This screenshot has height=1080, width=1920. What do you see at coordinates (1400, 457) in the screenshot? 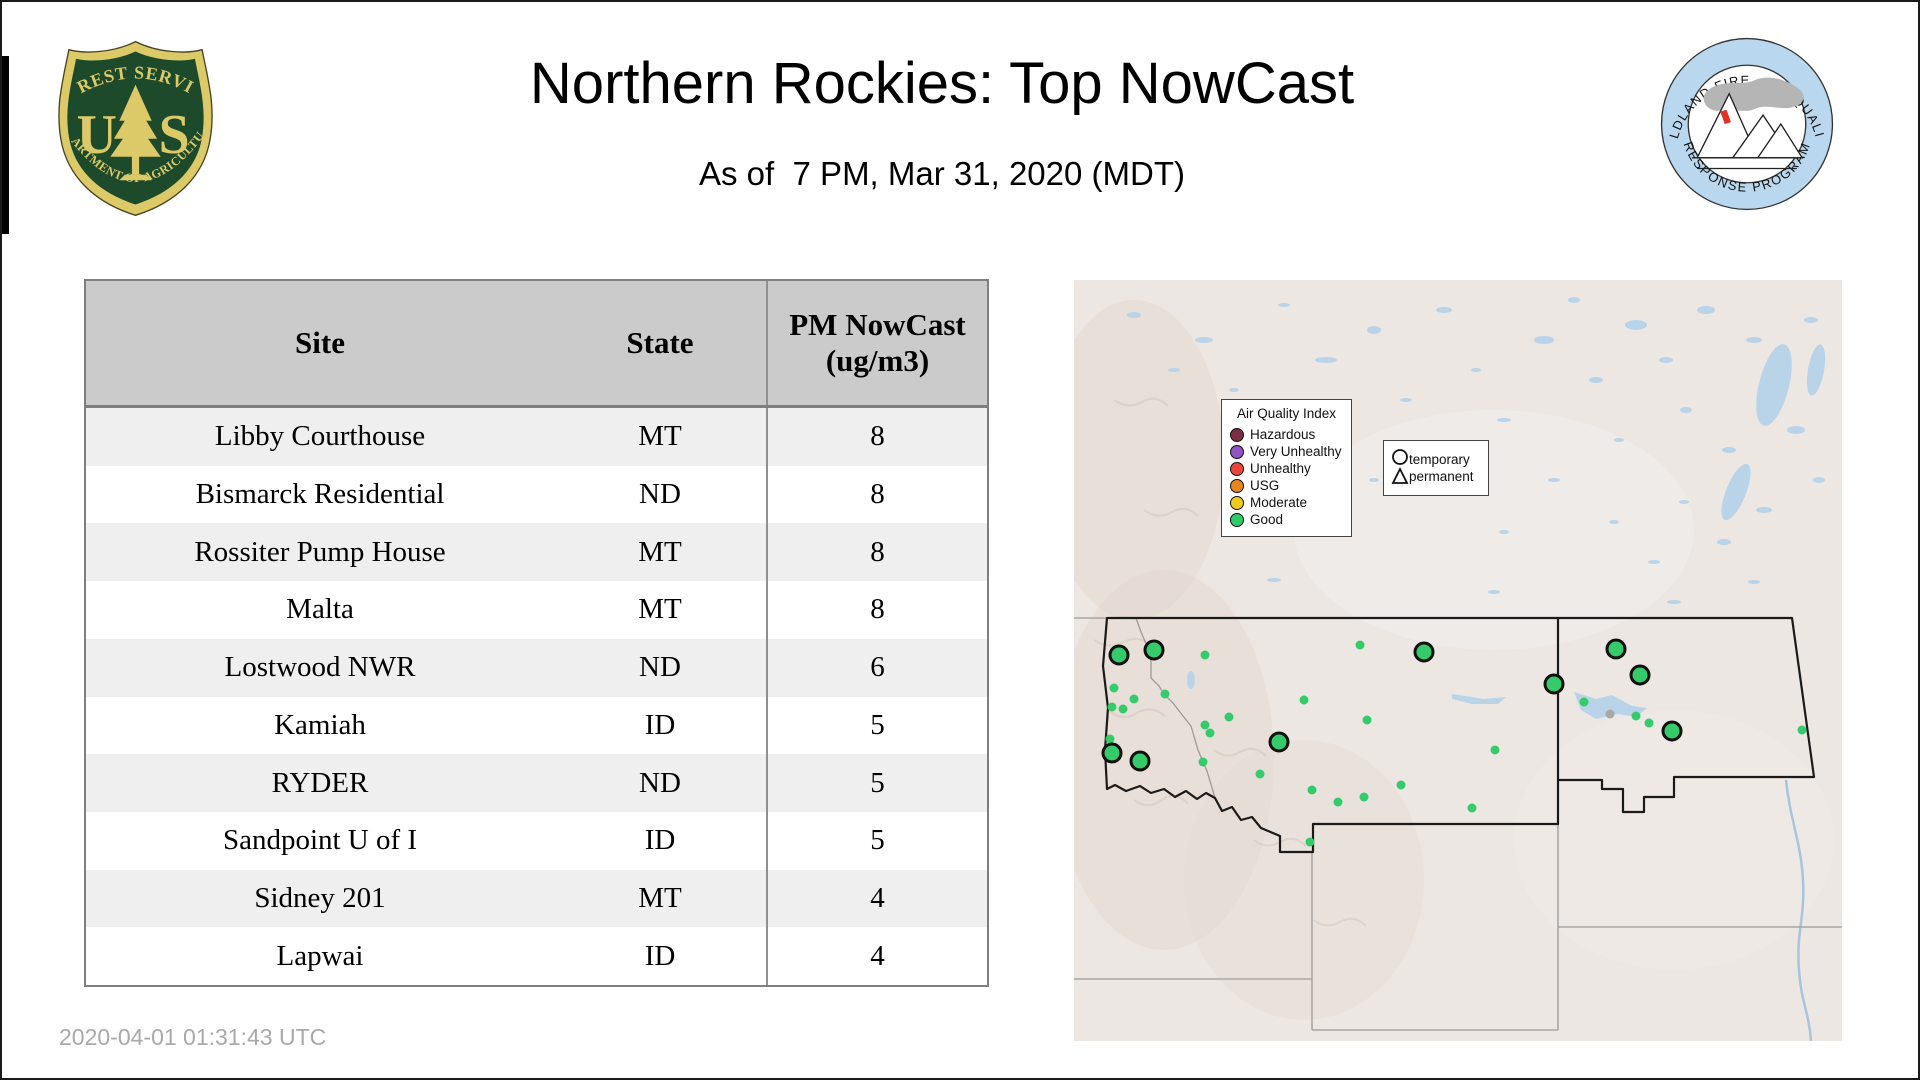
I see `temporary-circle-icon` at bounding box center [1400, 457].